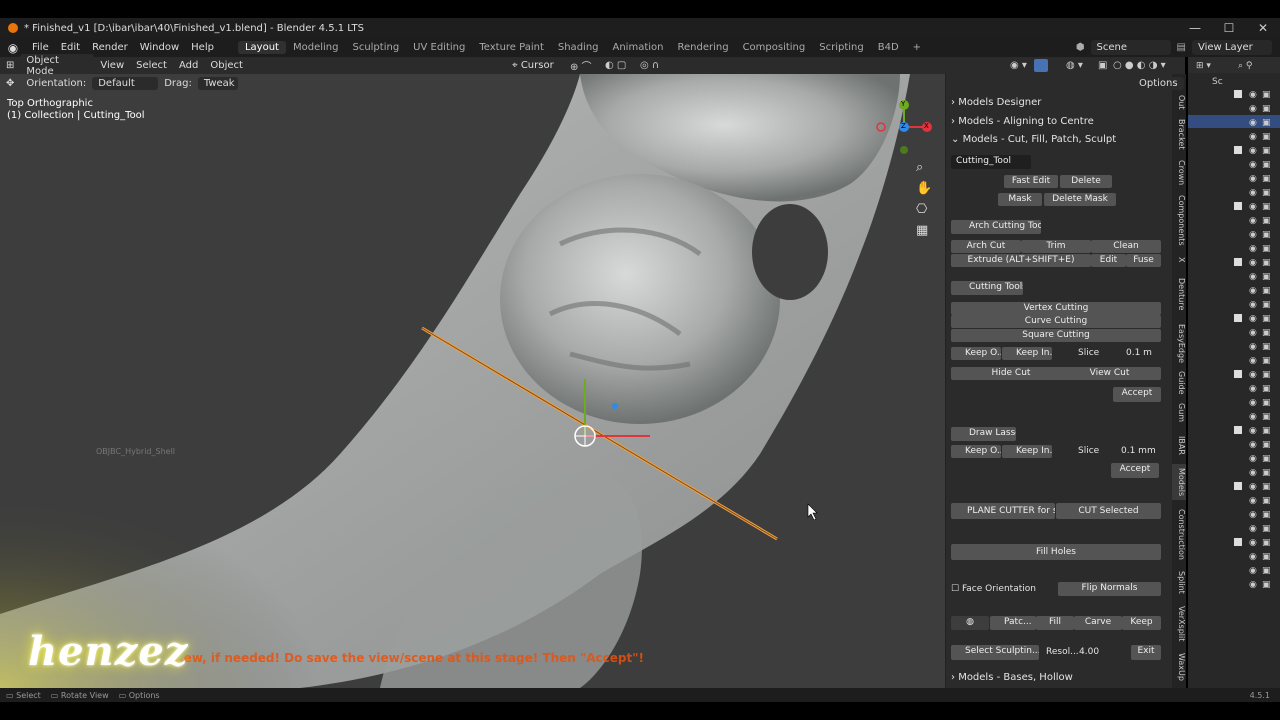  What do you see at coordinates (1143, 260) in the screenshot?
I see `fuse-button: Fuse` at bounding box center [1143, 260].